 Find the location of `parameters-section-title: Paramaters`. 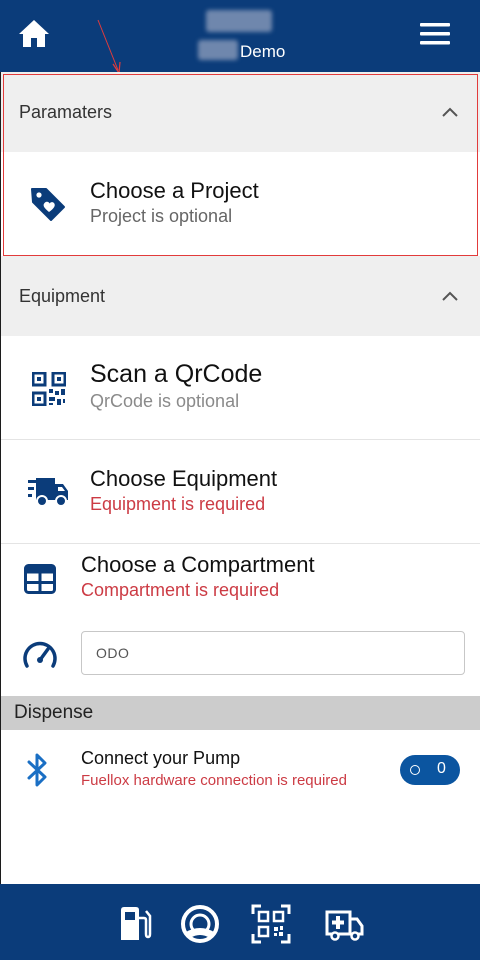

parameters-section-title: Paramaters is located at coordinates (66, 112).